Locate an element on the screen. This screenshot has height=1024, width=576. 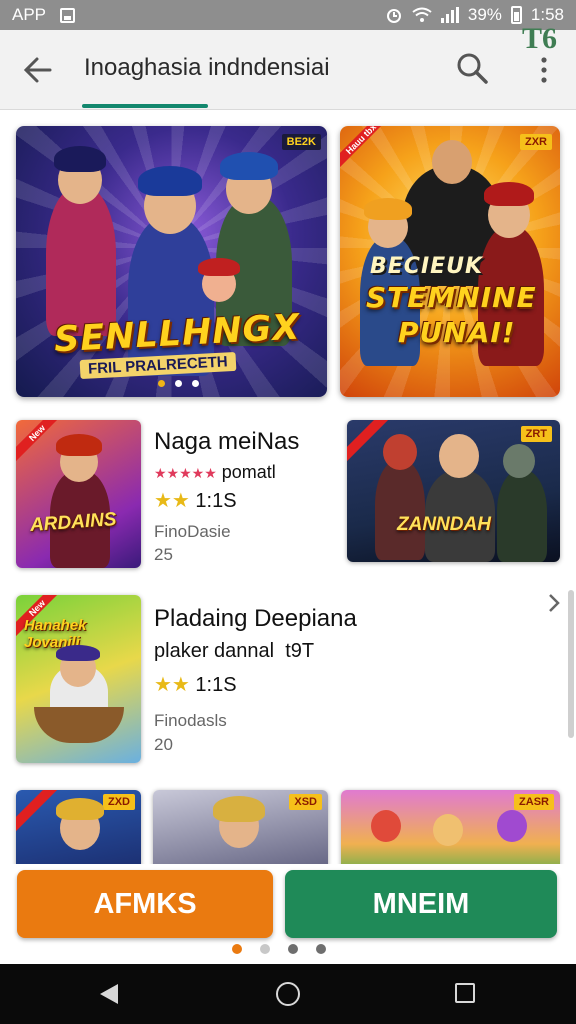
status-app-label: APP is located at coordinates (29, 14).